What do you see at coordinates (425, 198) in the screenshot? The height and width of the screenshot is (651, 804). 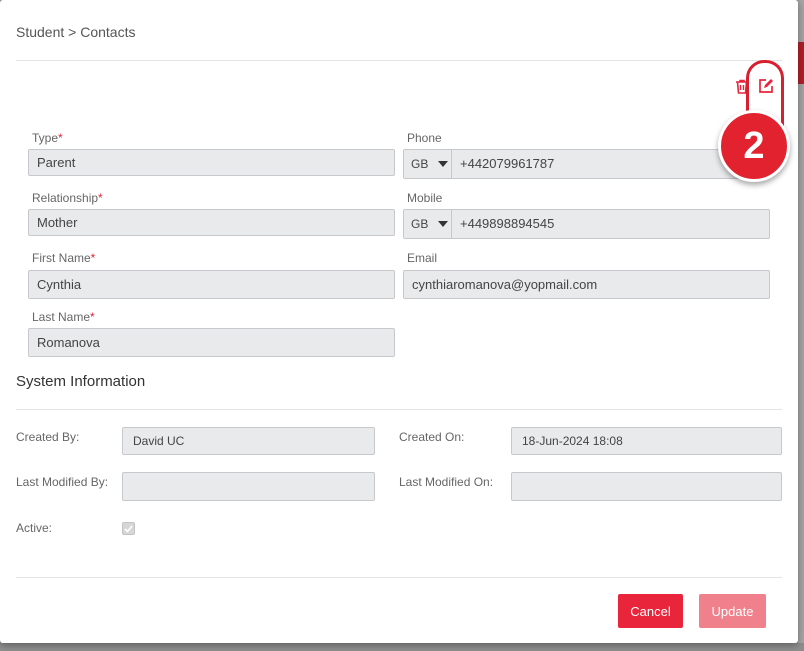 I see `mobile-label: Mobile` at bounding box center [425, 198].